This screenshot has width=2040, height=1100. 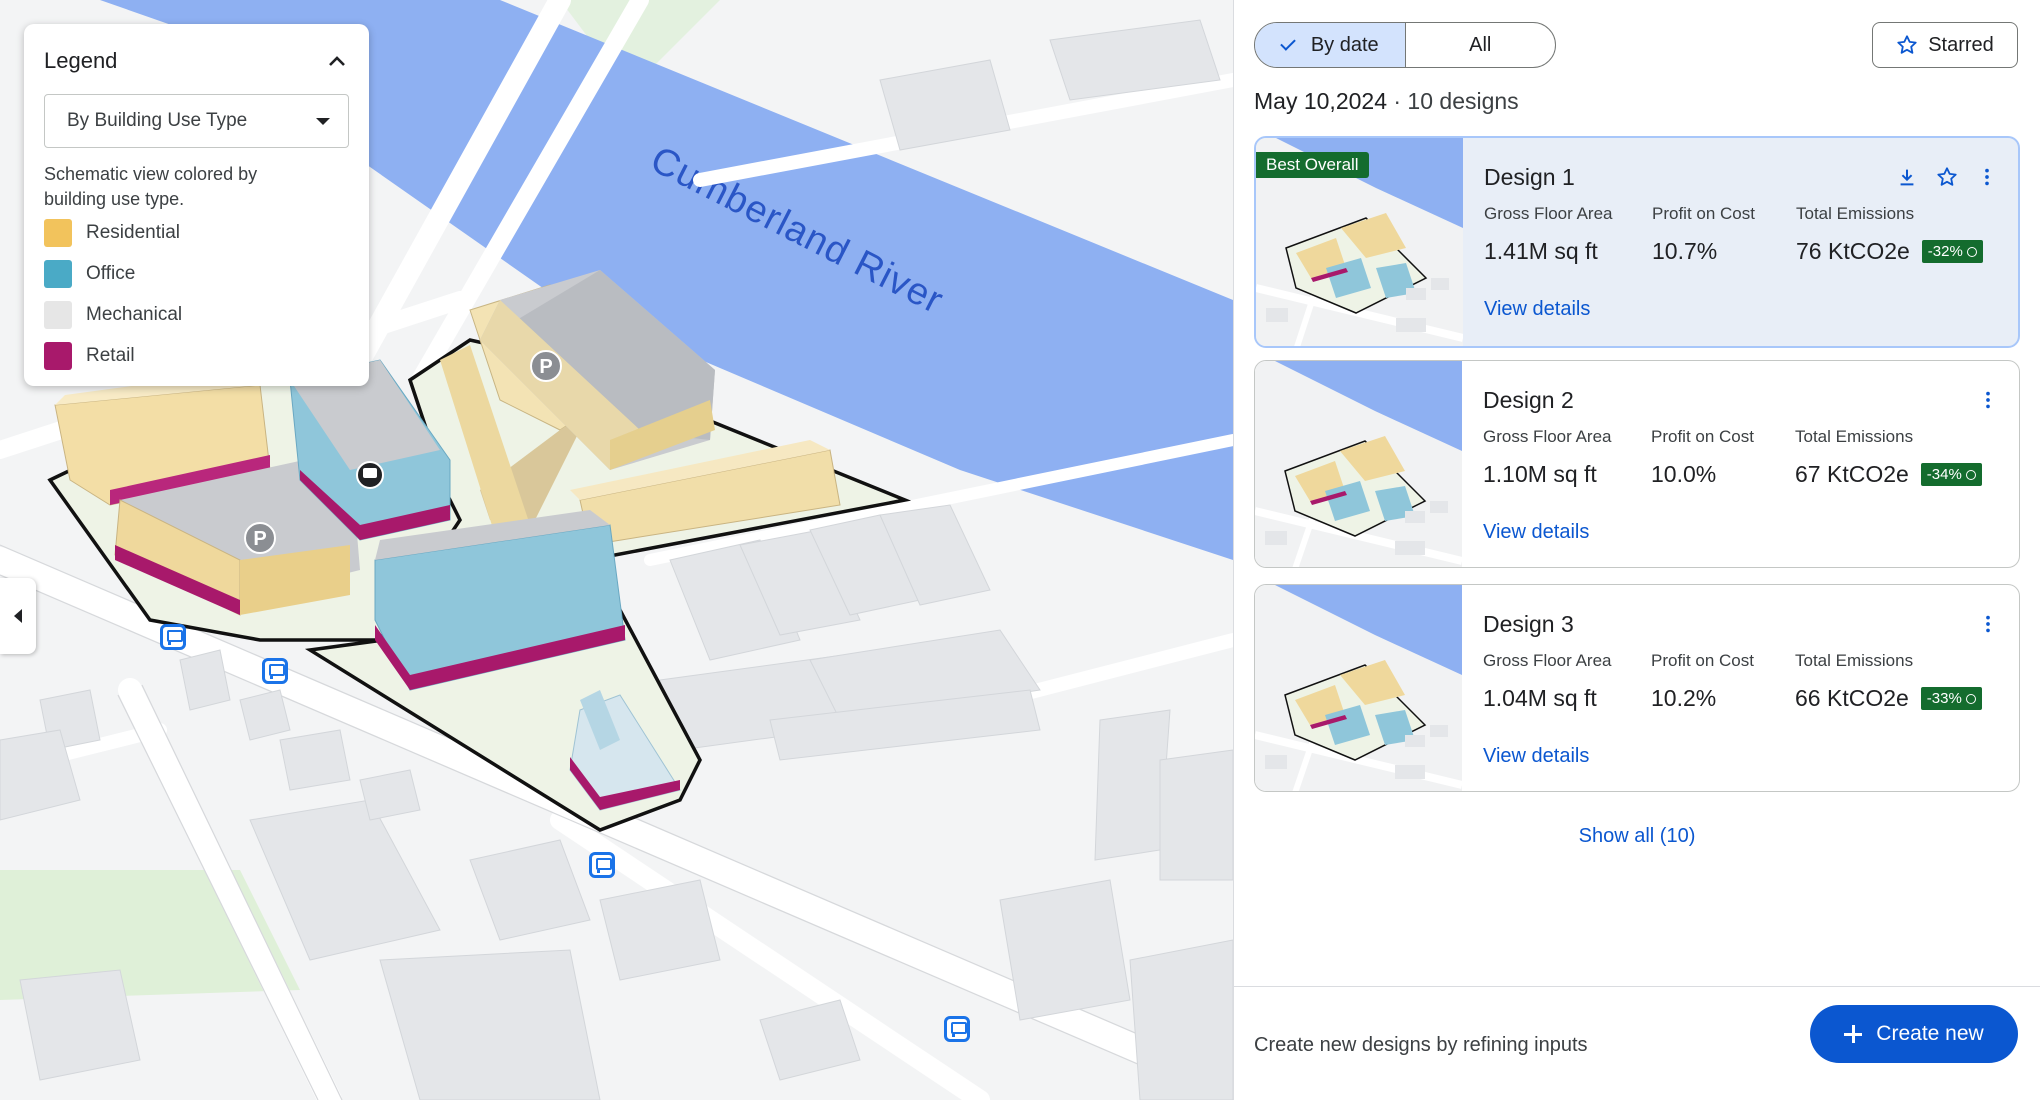 I want to click on legend-select-value: By Building Use Type, so click(x=157, y=120).